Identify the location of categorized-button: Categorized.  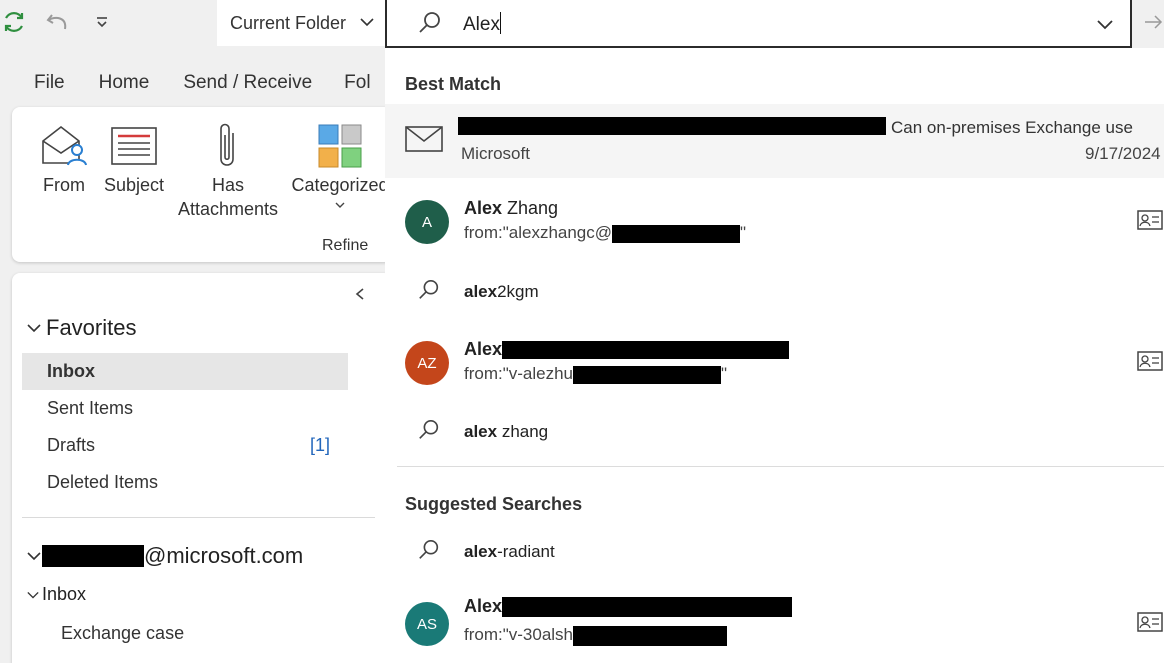
(340, 165).